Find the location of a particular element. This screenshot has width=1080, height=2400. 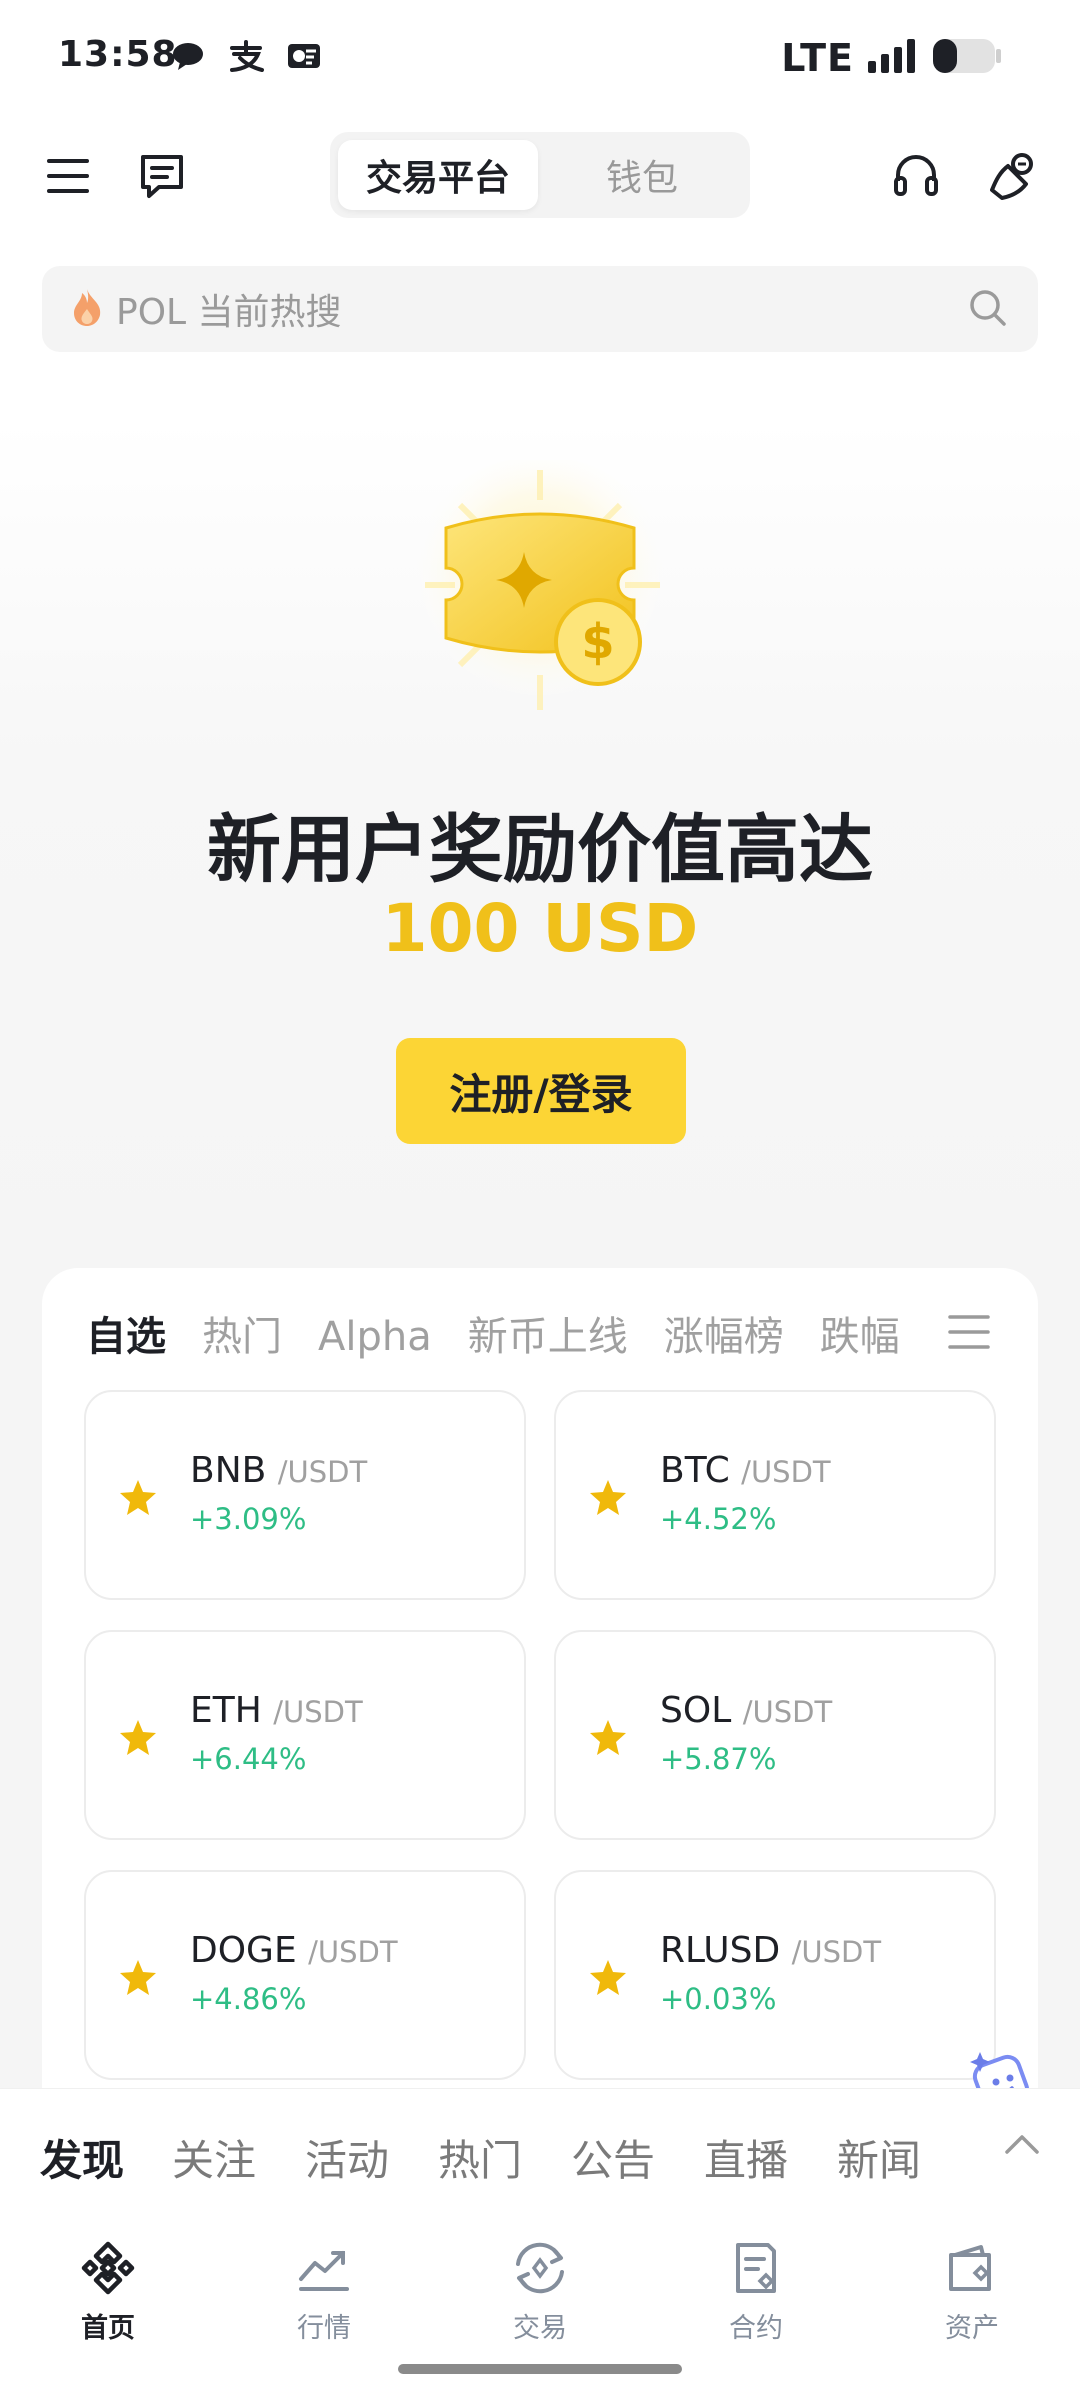

status-app-icons is located at coordinates (247, 56).